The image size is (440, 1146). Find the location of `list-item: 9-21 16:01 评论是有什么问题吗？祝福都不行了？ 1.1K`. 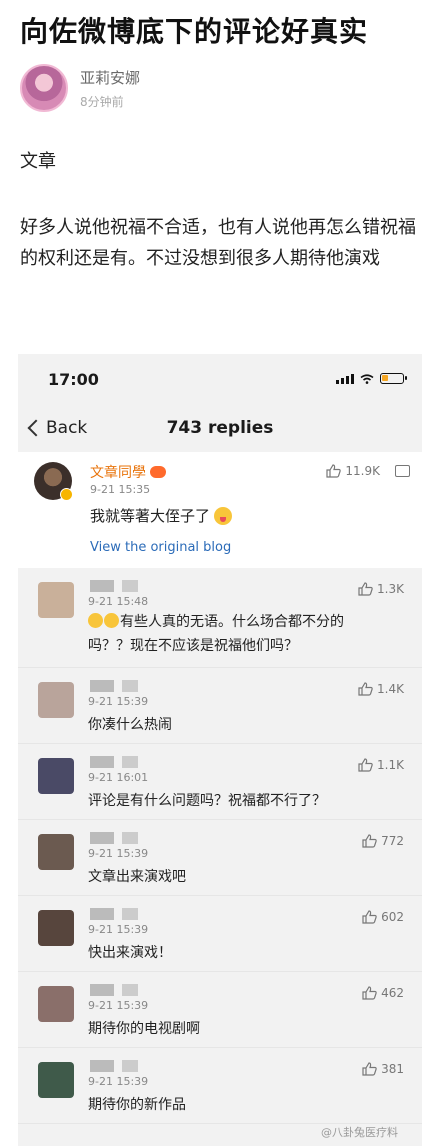

list-item: 9-21 16:01 评论是有什么问题吗？祝福都不行了？ 1.1K is located at coordinates (220, 782).